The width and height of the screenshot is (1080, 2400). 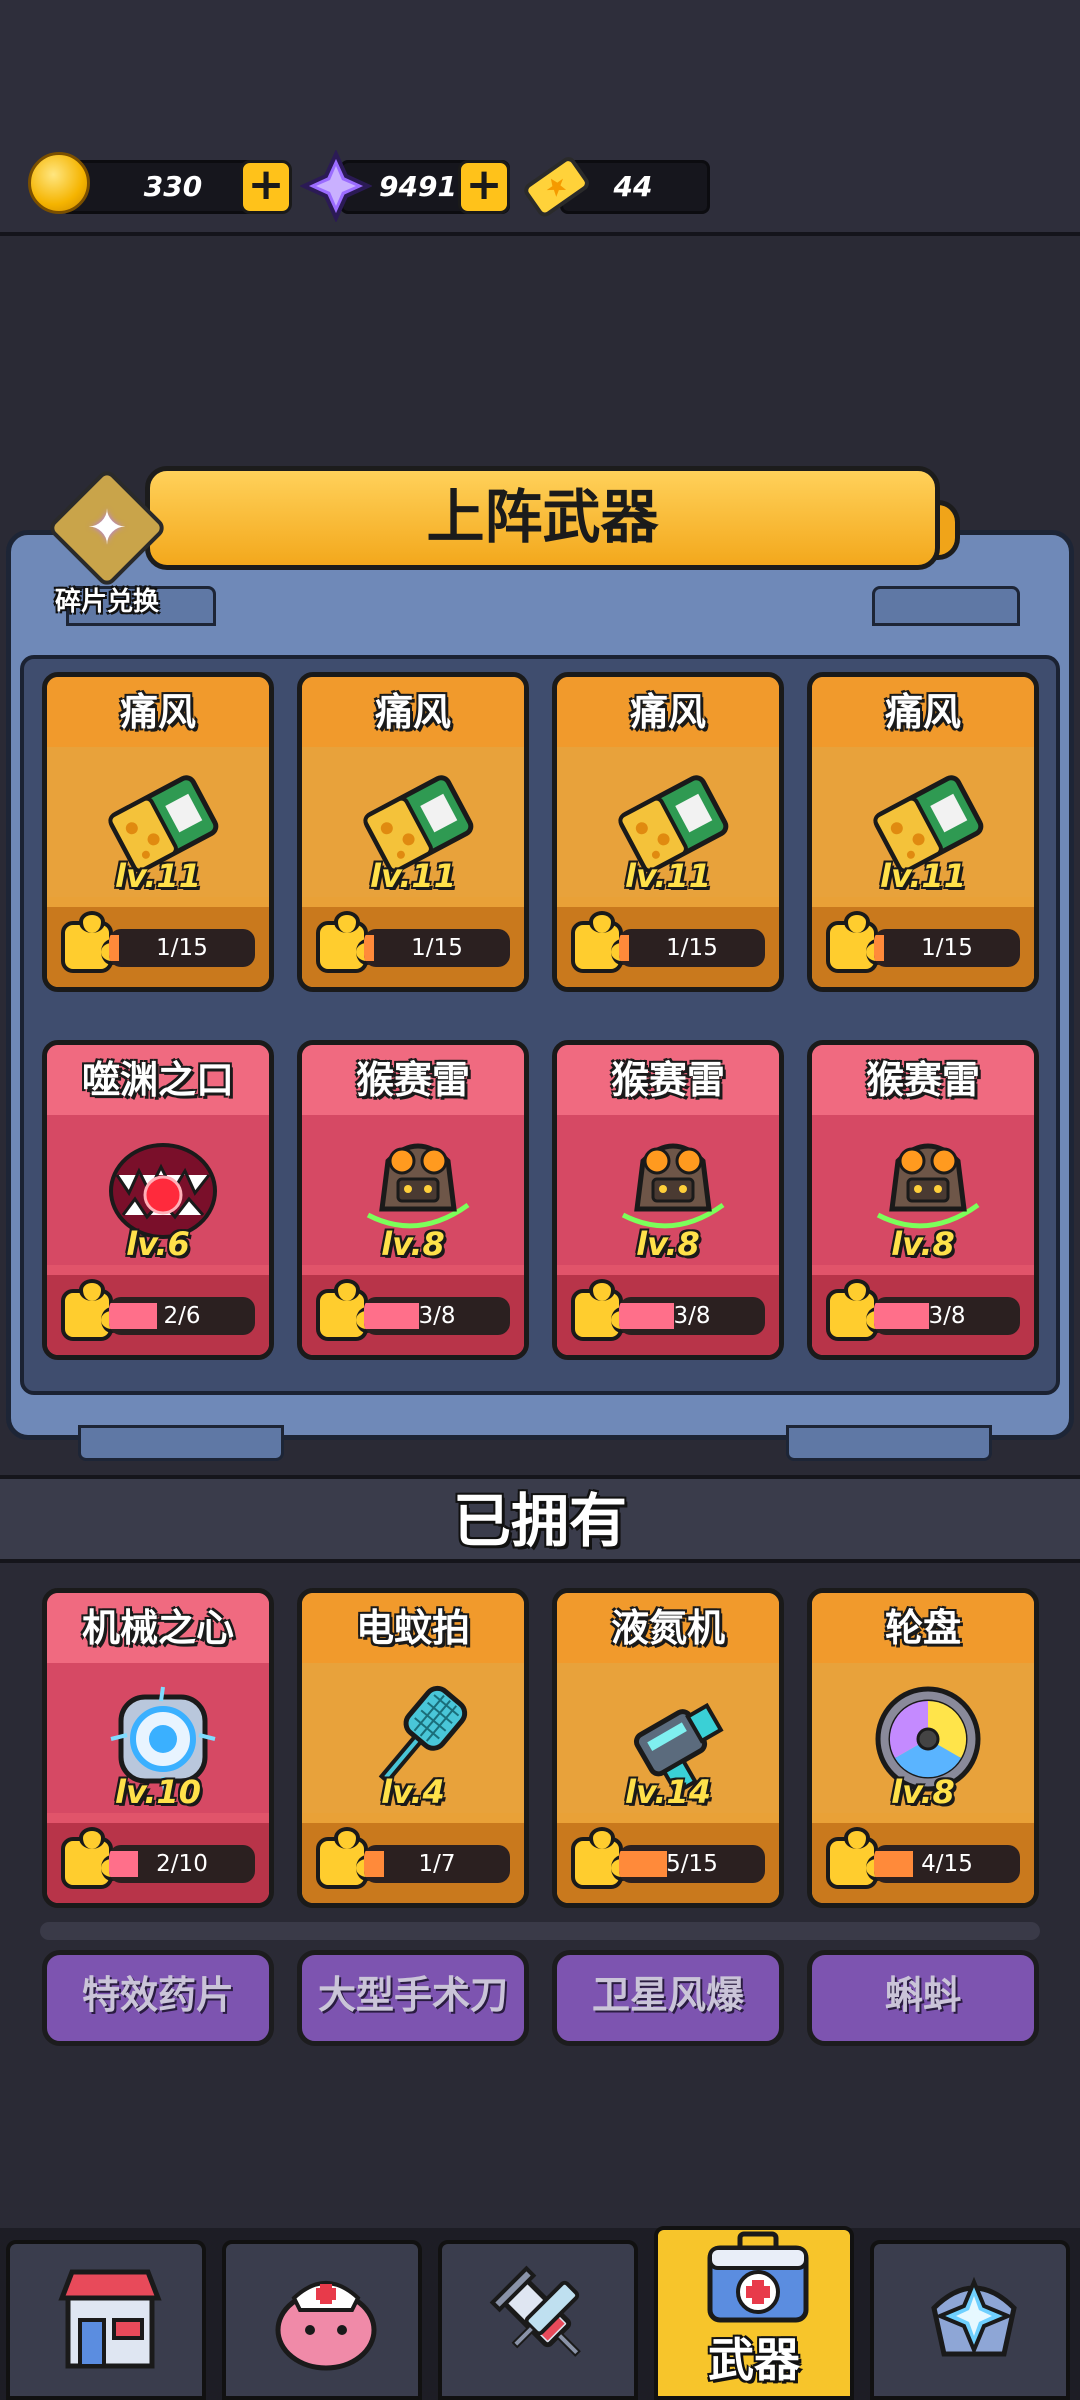 I want to click on shop-icon, so click(x=110, y=2319).